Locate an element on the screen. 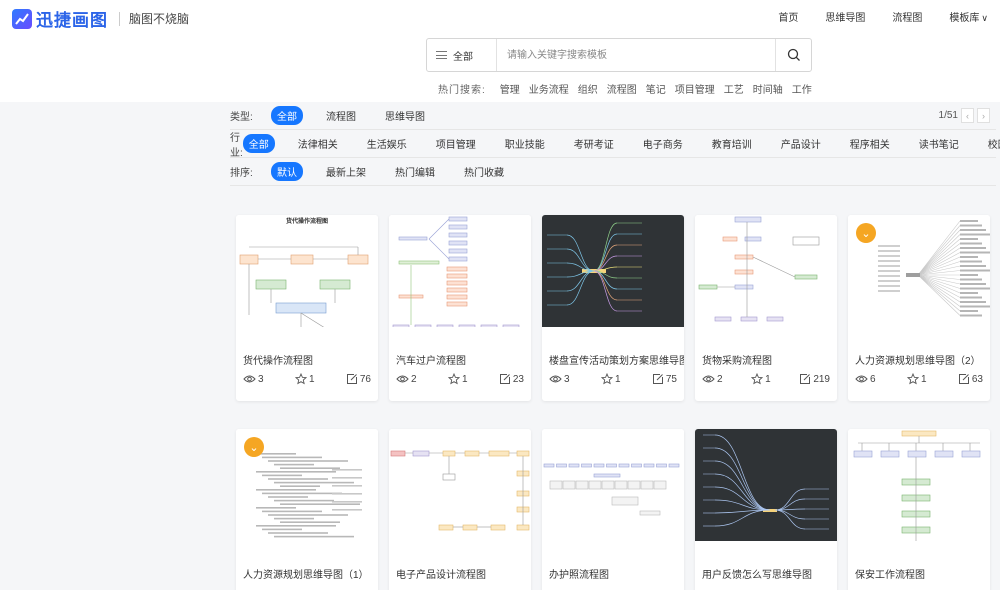  template-card: 用户反馈怎么写思维导图 is located at coordinates (766, 509).